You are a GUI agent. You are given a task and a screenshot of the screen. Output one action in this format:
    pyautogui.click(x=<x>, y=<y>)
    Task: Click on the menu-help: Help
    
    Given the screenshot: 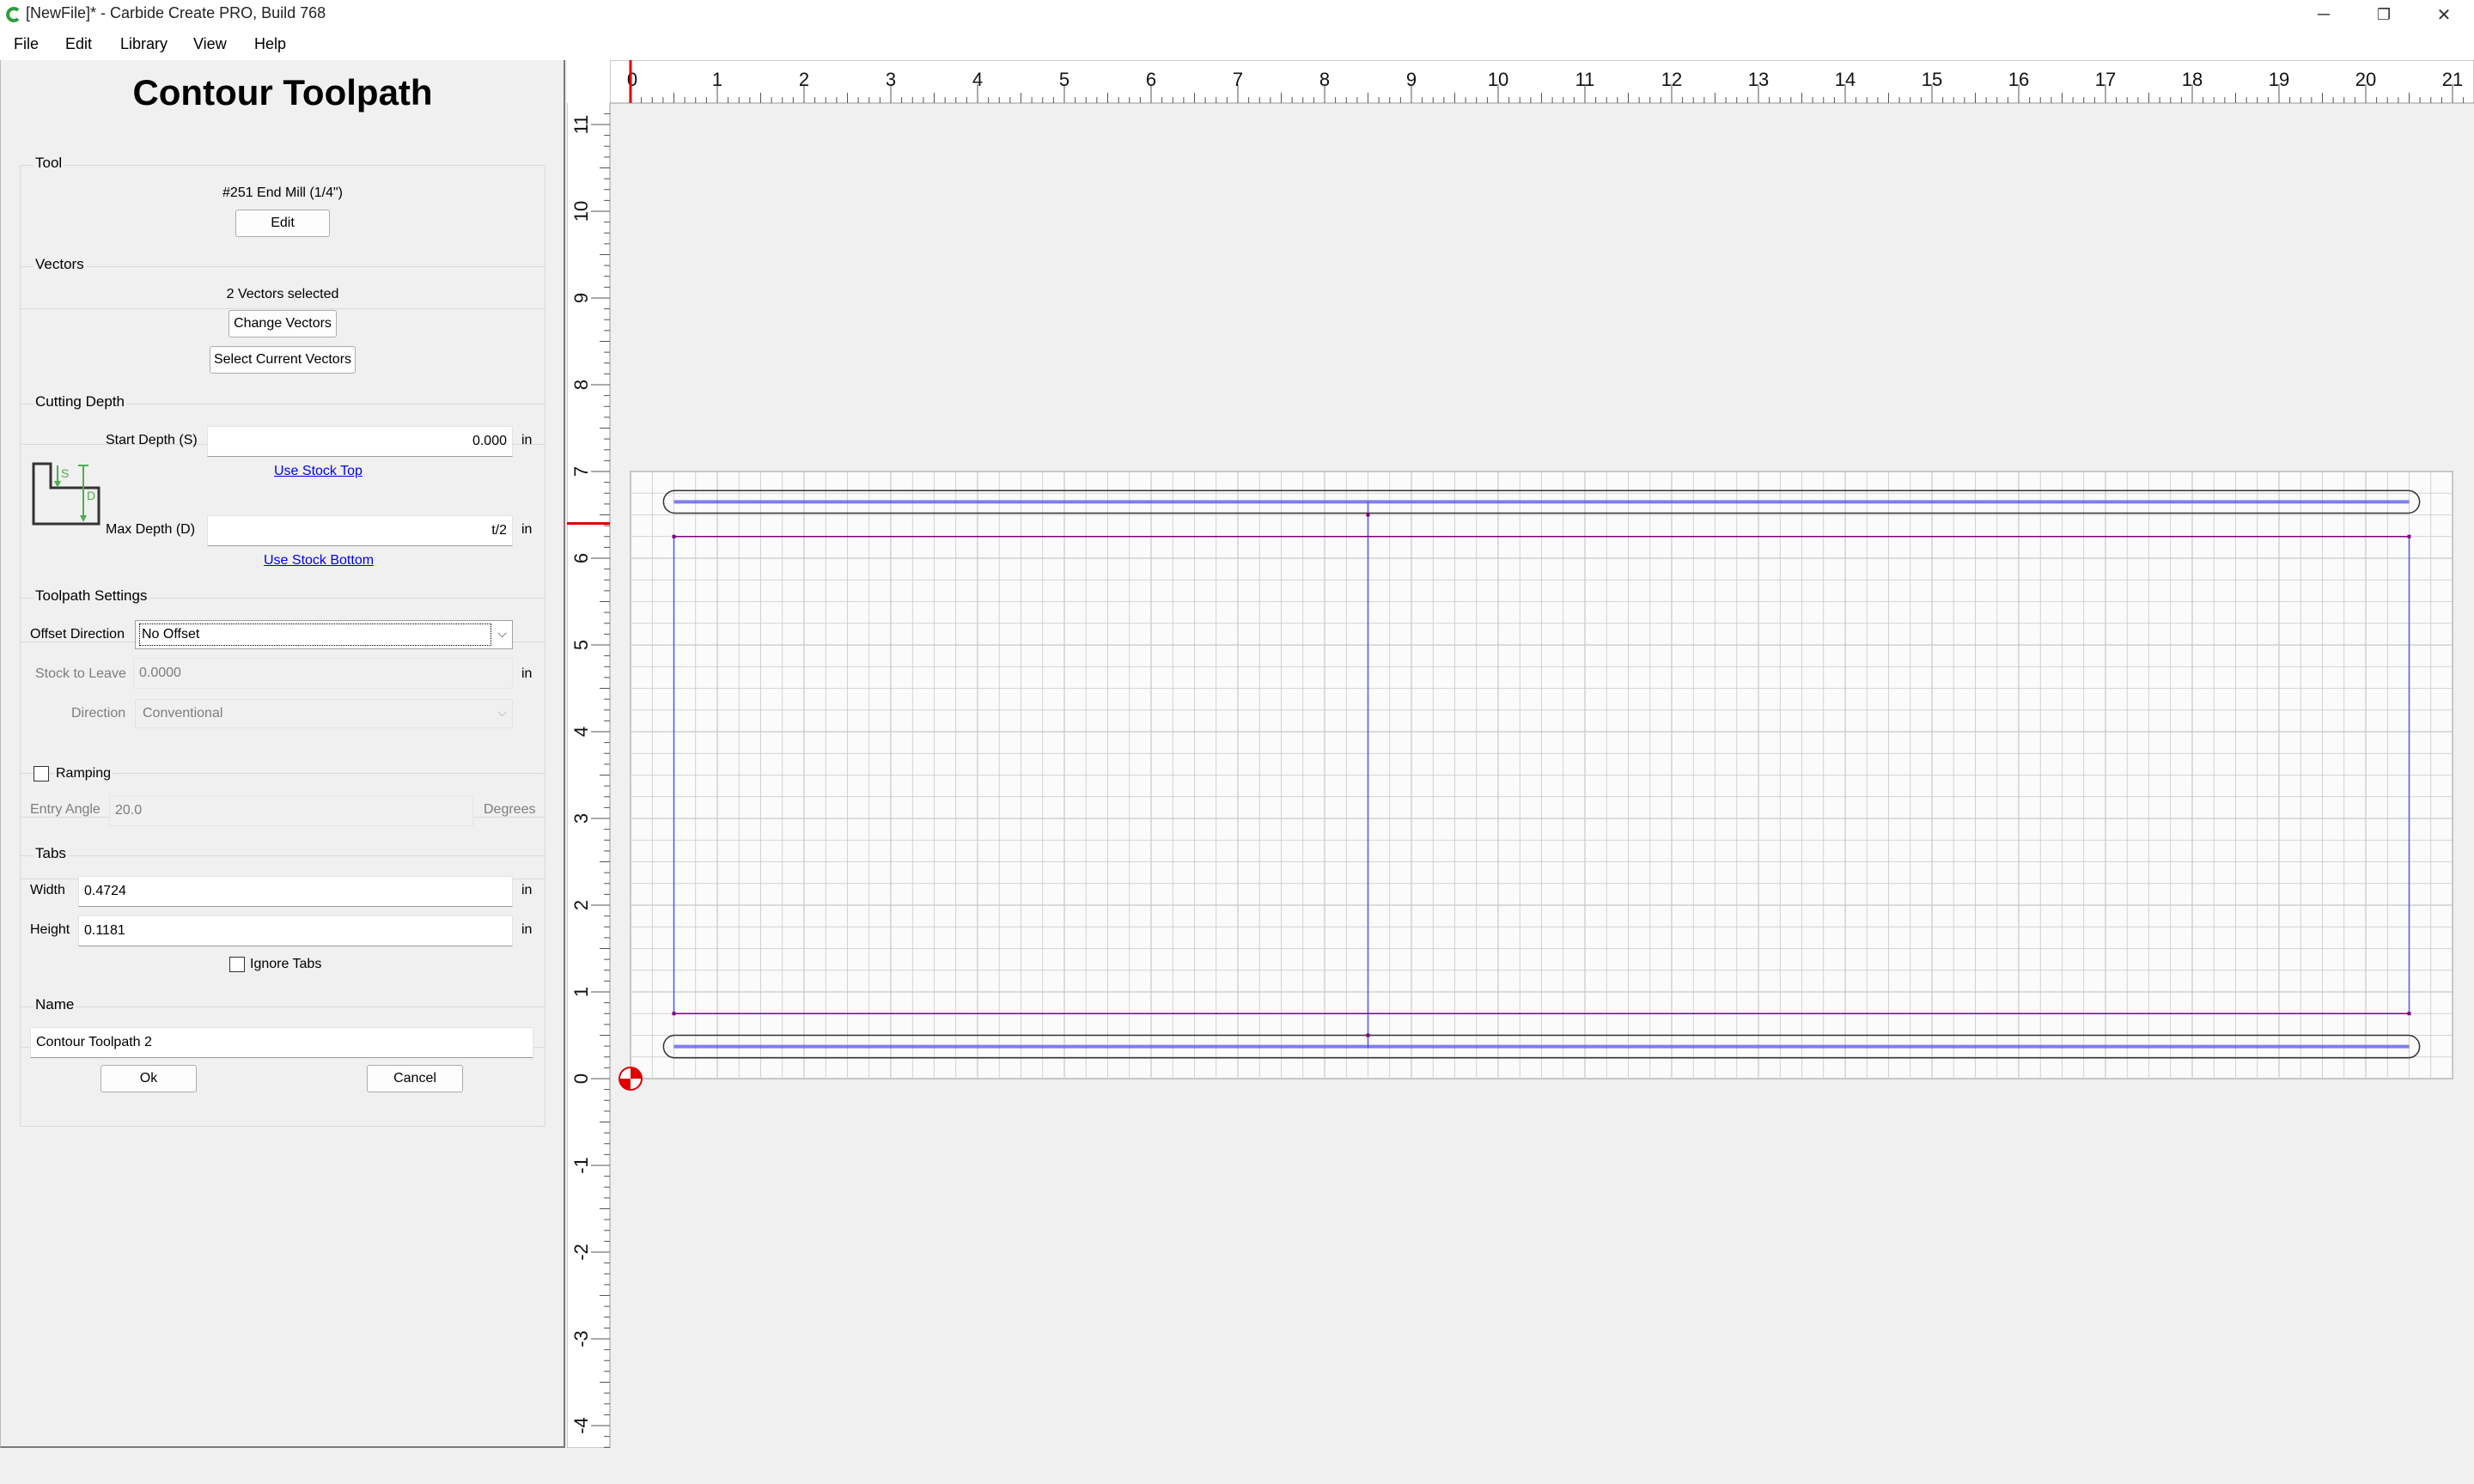 What is the action you would take?
    pyautogui.click(x=270, y=44)
    